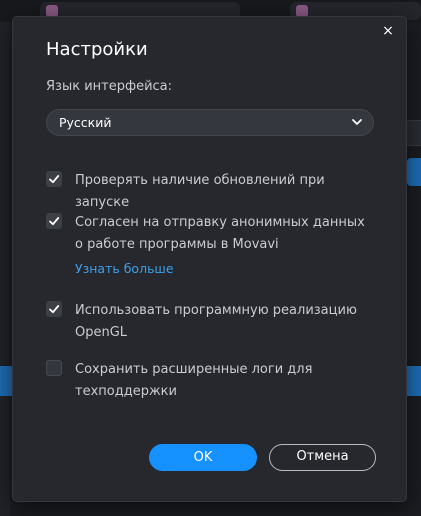 The width and height of the screenshot is (421, 516). Describe the element at coordinates (322, 457) in the screenshot. I see `cancel-button: Отмена` at that location.